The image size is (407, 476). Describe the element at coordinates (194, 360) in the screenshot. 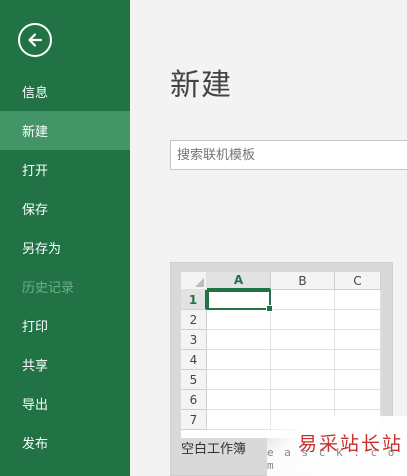

I see `row-header: 4` at that location.